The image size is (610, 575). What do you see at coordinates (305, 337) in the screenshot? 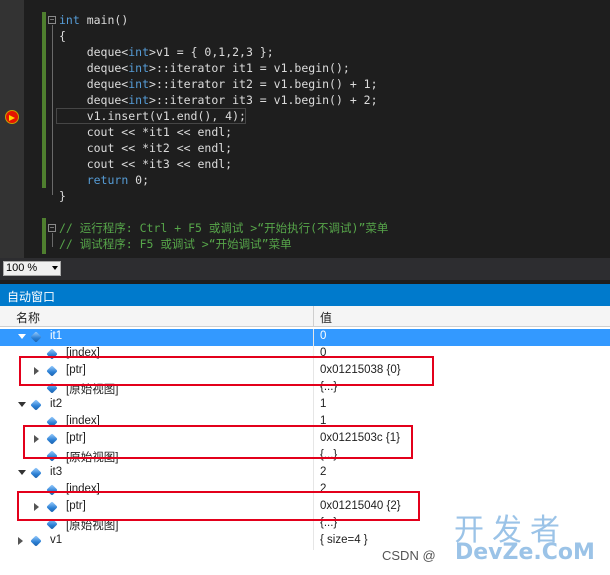
I see `variable-row-it1: it1 0` at bounding box center [305, 337].